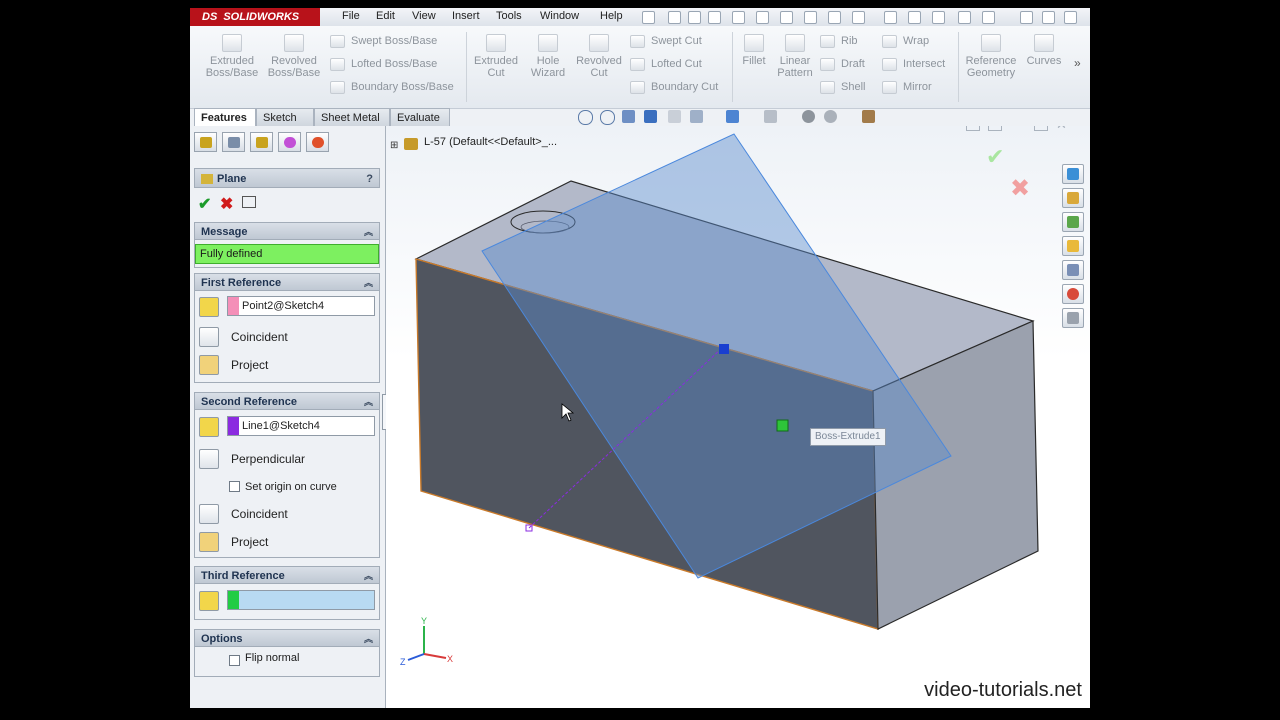 This screenshot has width=1280, height=720. What do you see at coordinates (548, 56) in the screenshot?
I see `hole-wizard-button: Hole Wizard` at bounding box center [548, 56].